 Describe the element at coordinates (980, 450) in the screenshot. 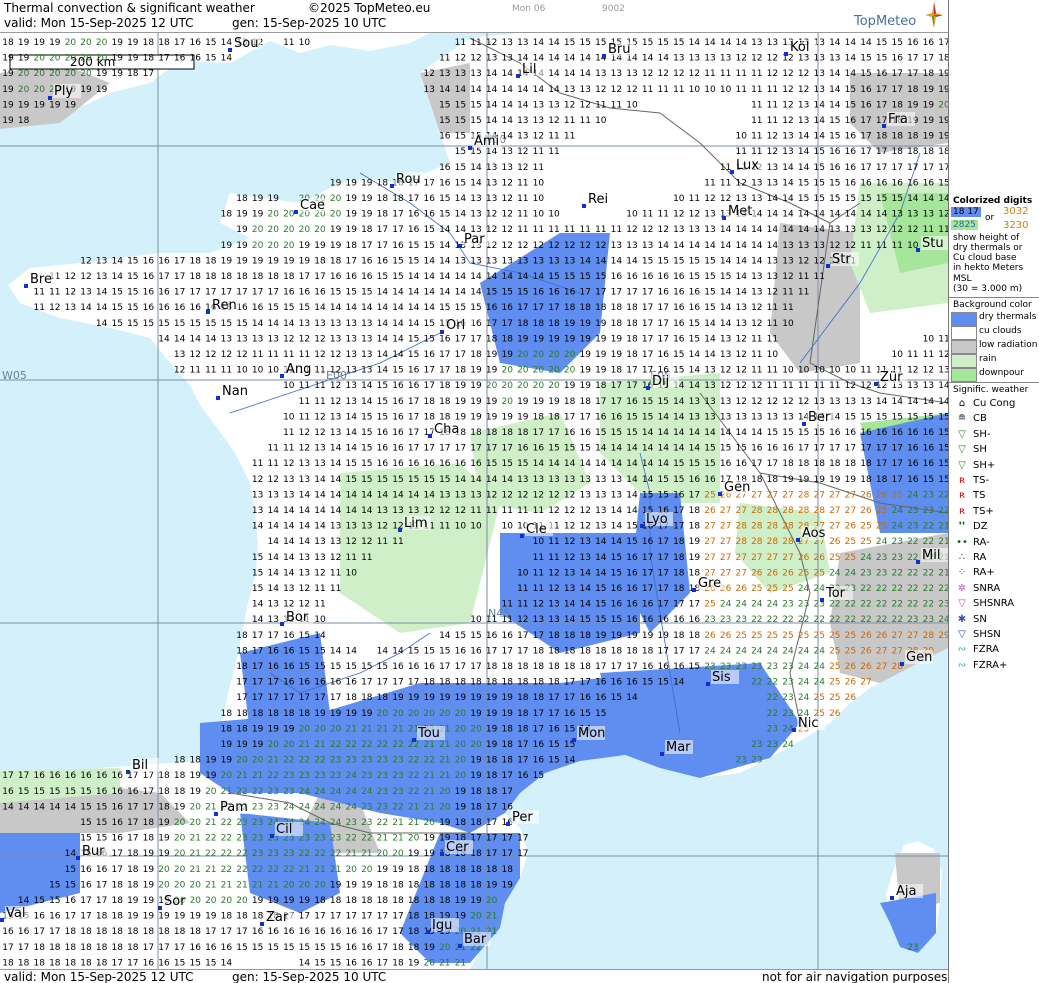

I see `legend-symbol-label: SH` at that location.